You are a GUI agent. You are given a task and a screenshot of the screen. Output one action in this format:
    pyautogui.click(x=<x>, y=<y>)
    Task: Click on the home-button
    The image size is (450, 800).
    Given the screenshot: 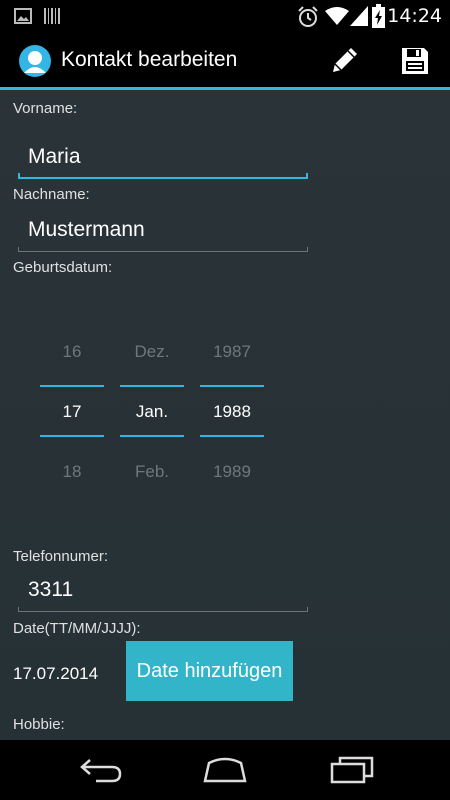 What is the action you would take?
    pyautogui.click(x=225, y=770)
    